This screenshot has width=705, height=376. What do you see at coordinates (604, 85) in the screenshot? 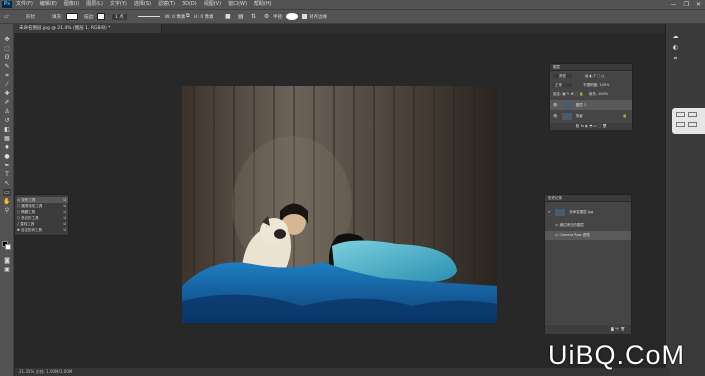
I see `opacity-field: 100%` at bounding box center [604, 85].